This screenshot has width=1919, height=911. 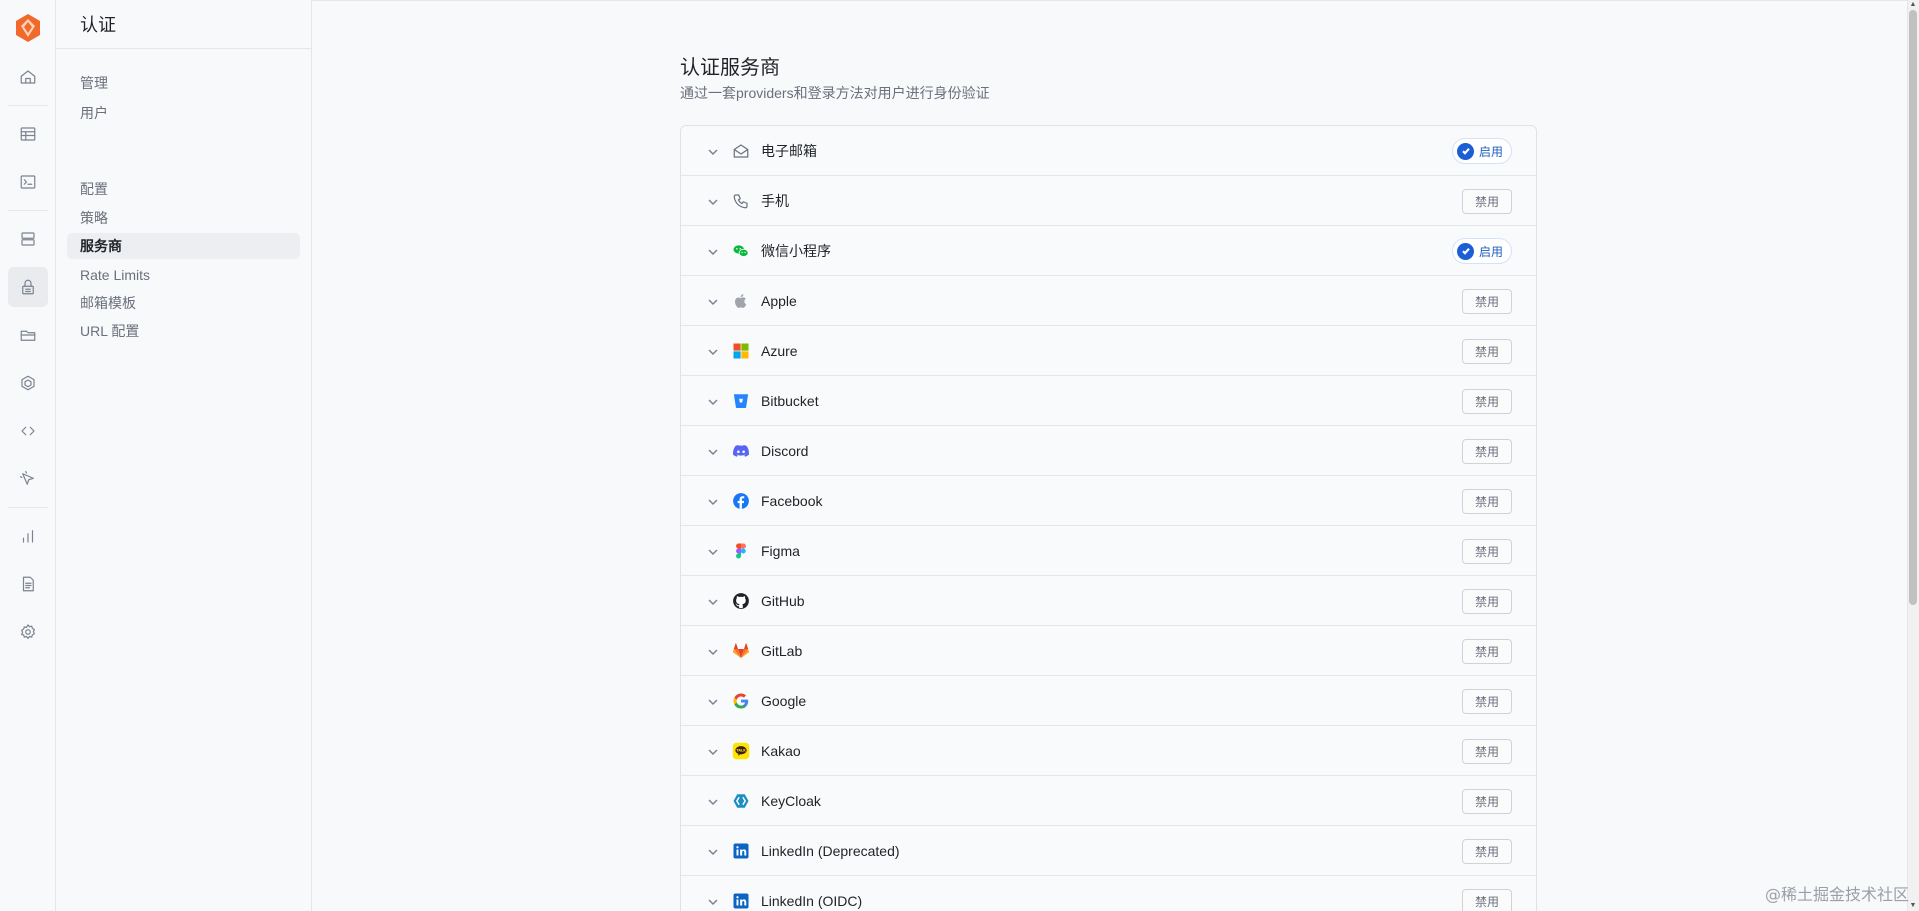 What do you see at coordinates (741, 801) in the screenshot?
I see `keycloak-icon` at bounding box center [741, 801].